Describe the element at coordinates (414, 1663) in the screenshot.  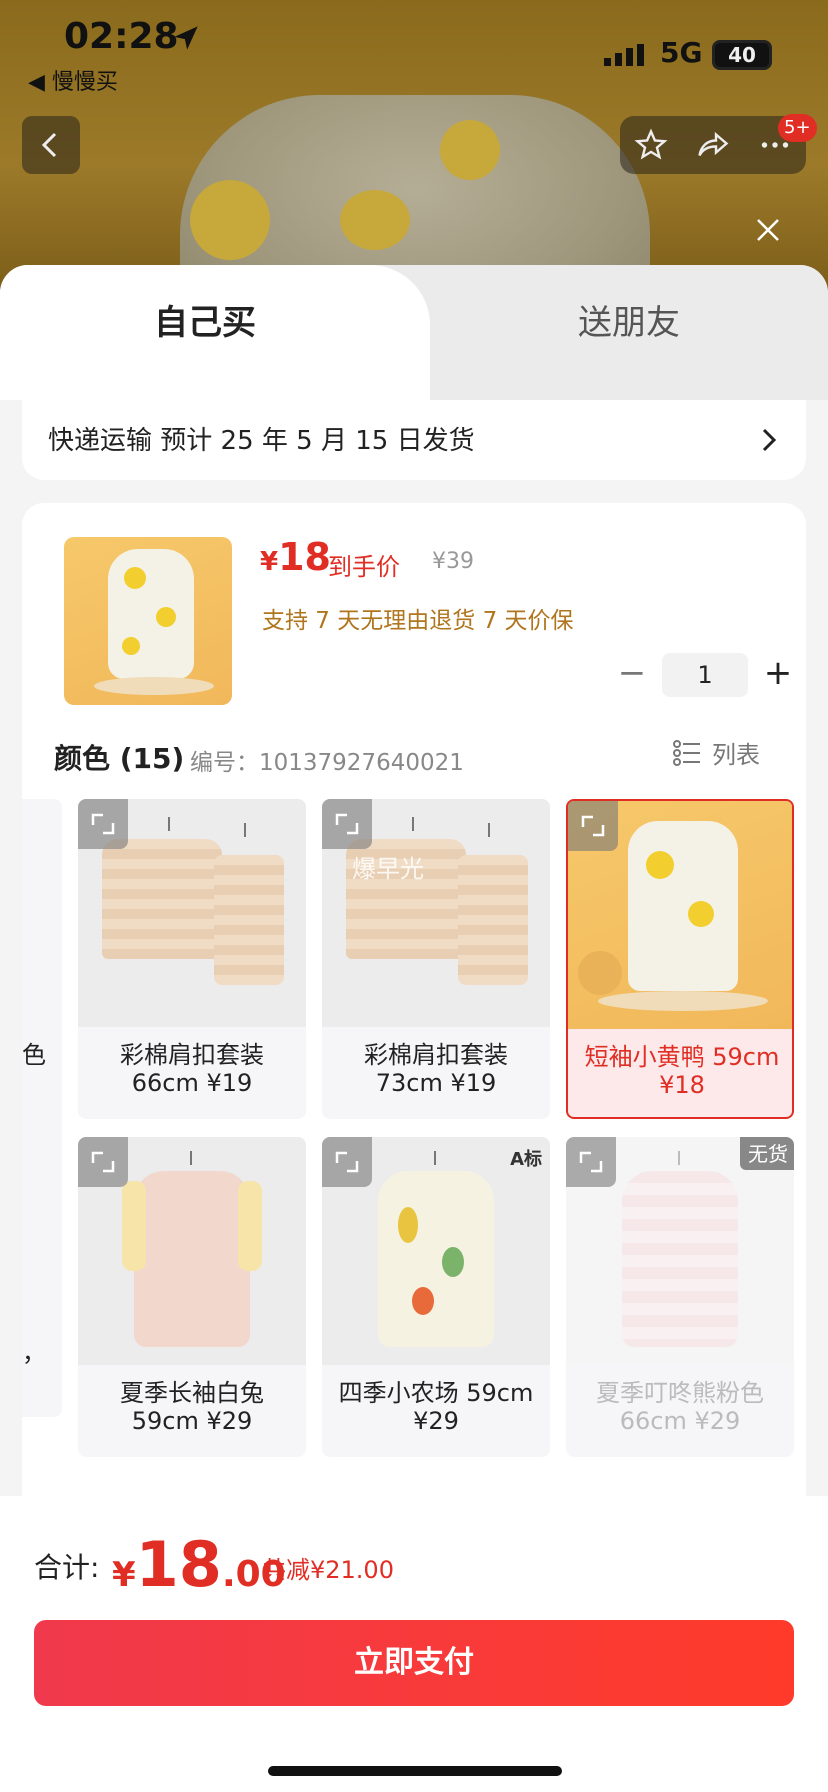
I see `pay-now-button: 立即支付` at that location.